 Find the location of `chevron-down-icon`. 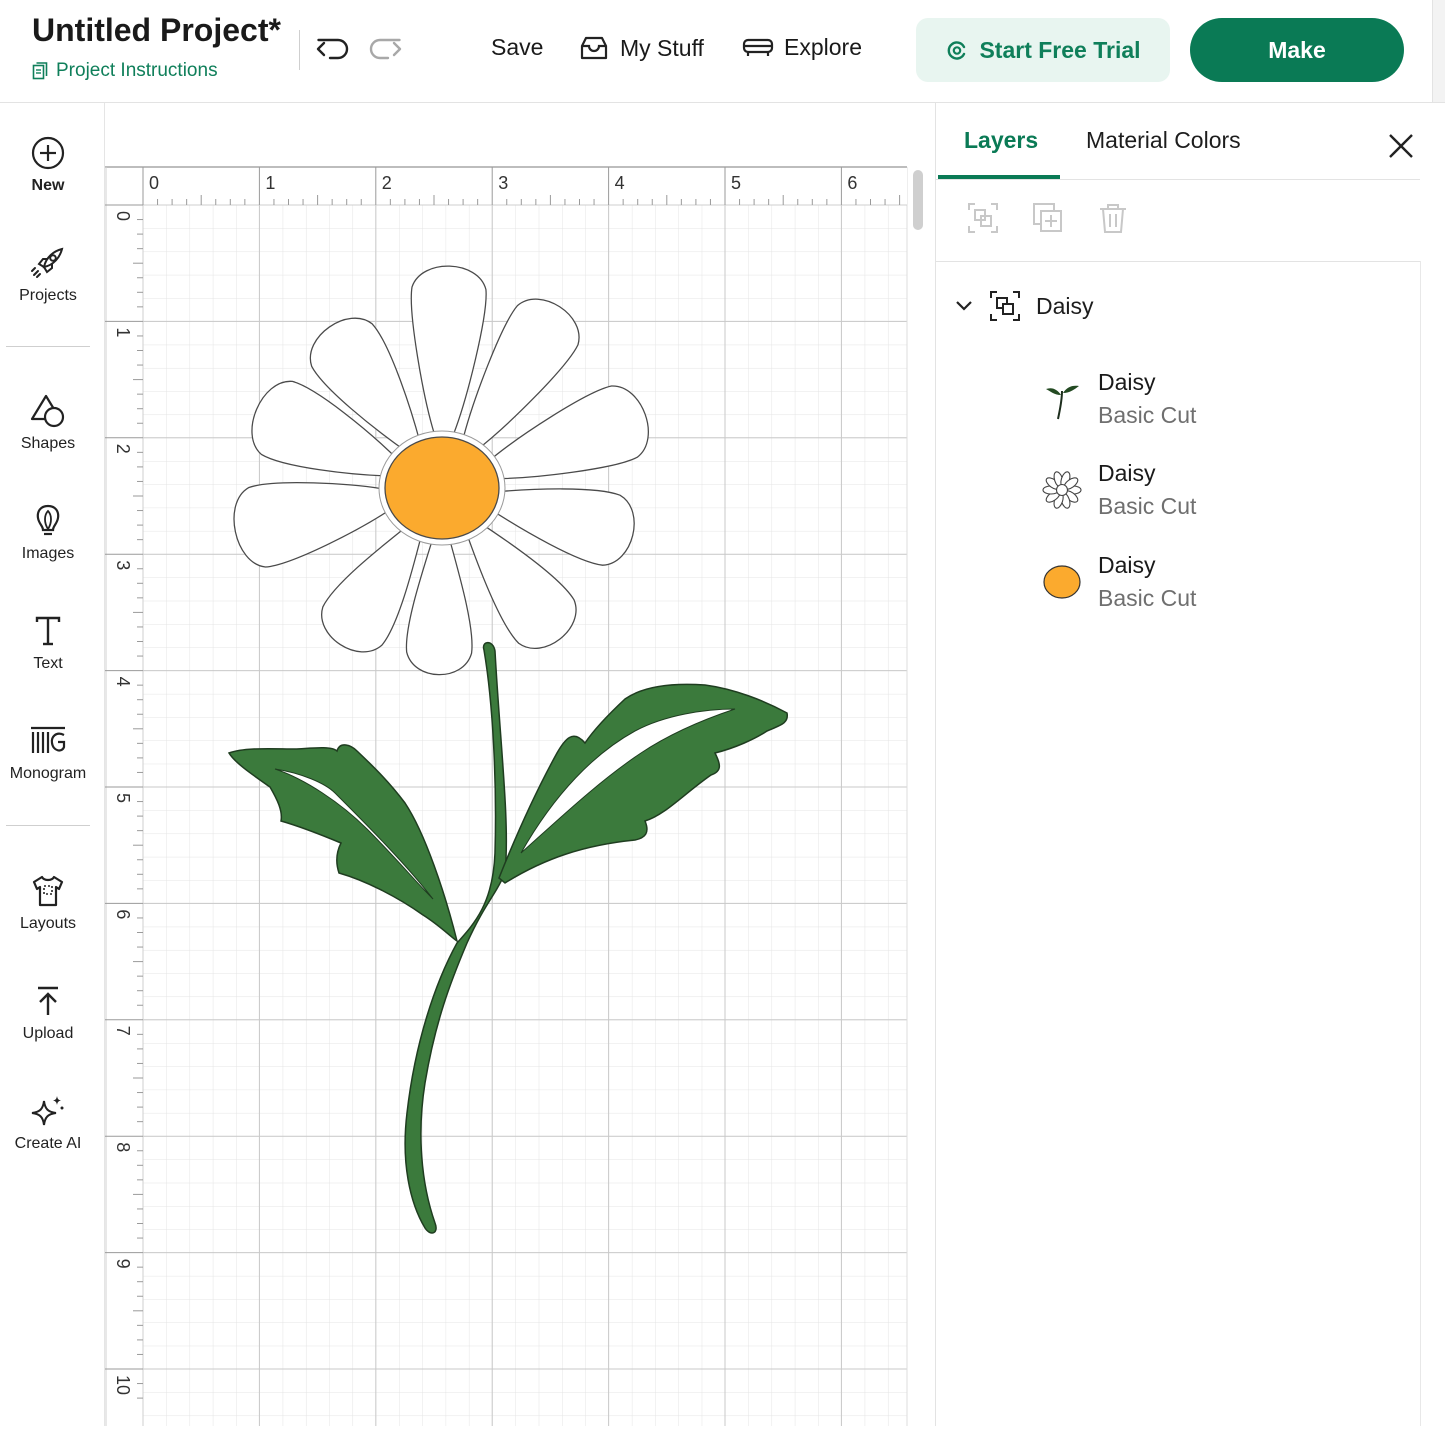

chevron-down-icon is located at coordinates (964, 306).